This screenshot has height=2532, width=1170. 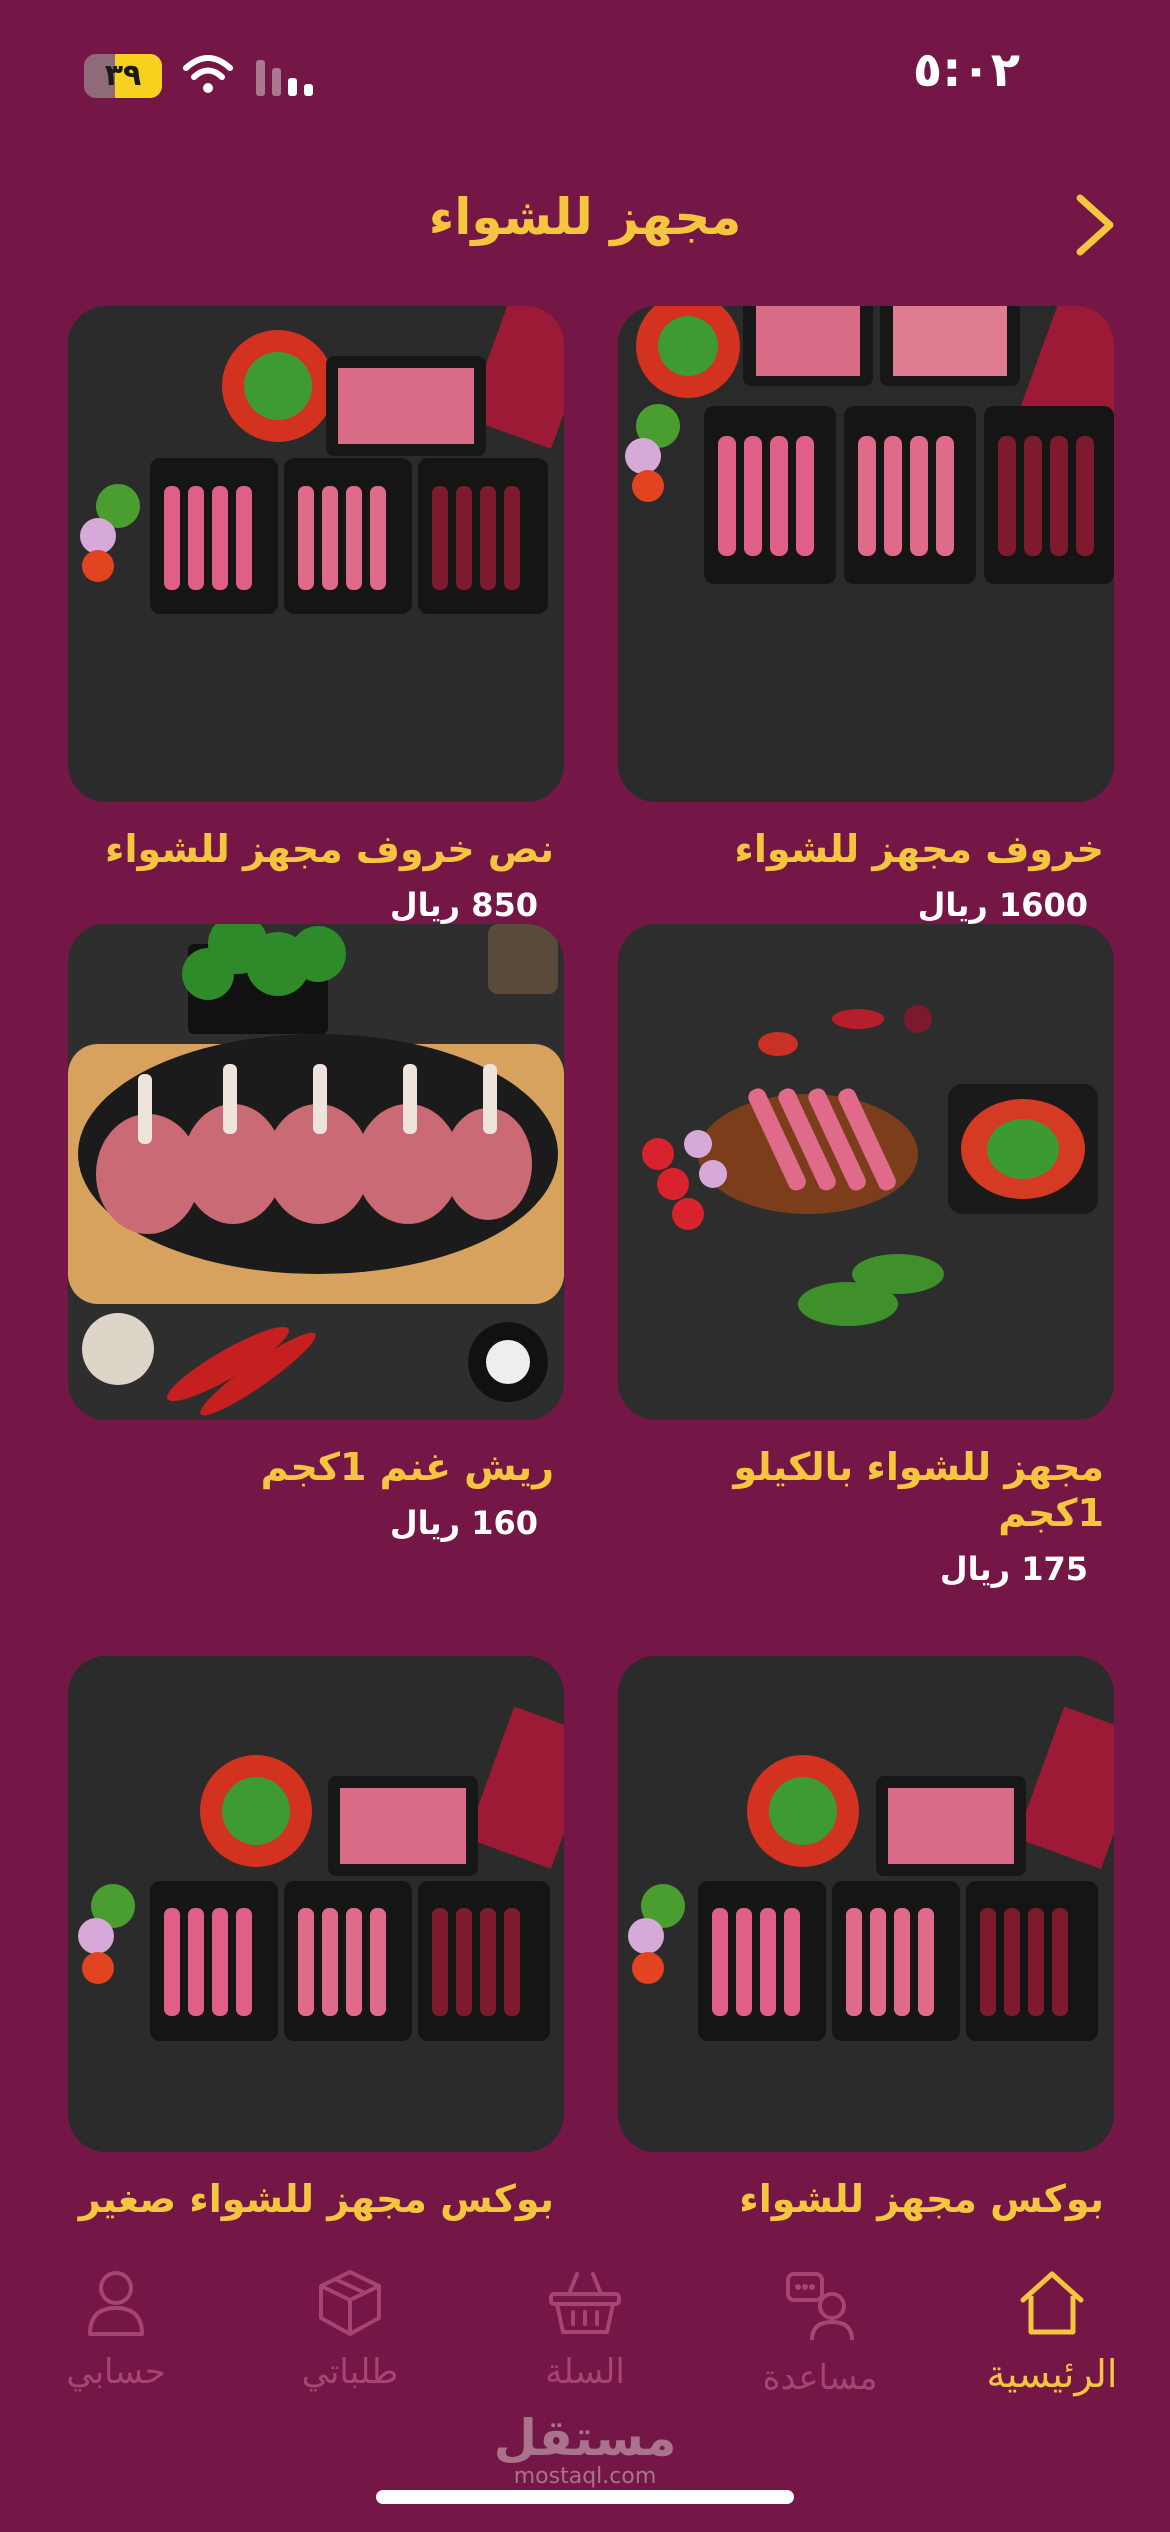 I want to click on product-name: بوكس مجهز للشواء, so click(x=921, y=2199).